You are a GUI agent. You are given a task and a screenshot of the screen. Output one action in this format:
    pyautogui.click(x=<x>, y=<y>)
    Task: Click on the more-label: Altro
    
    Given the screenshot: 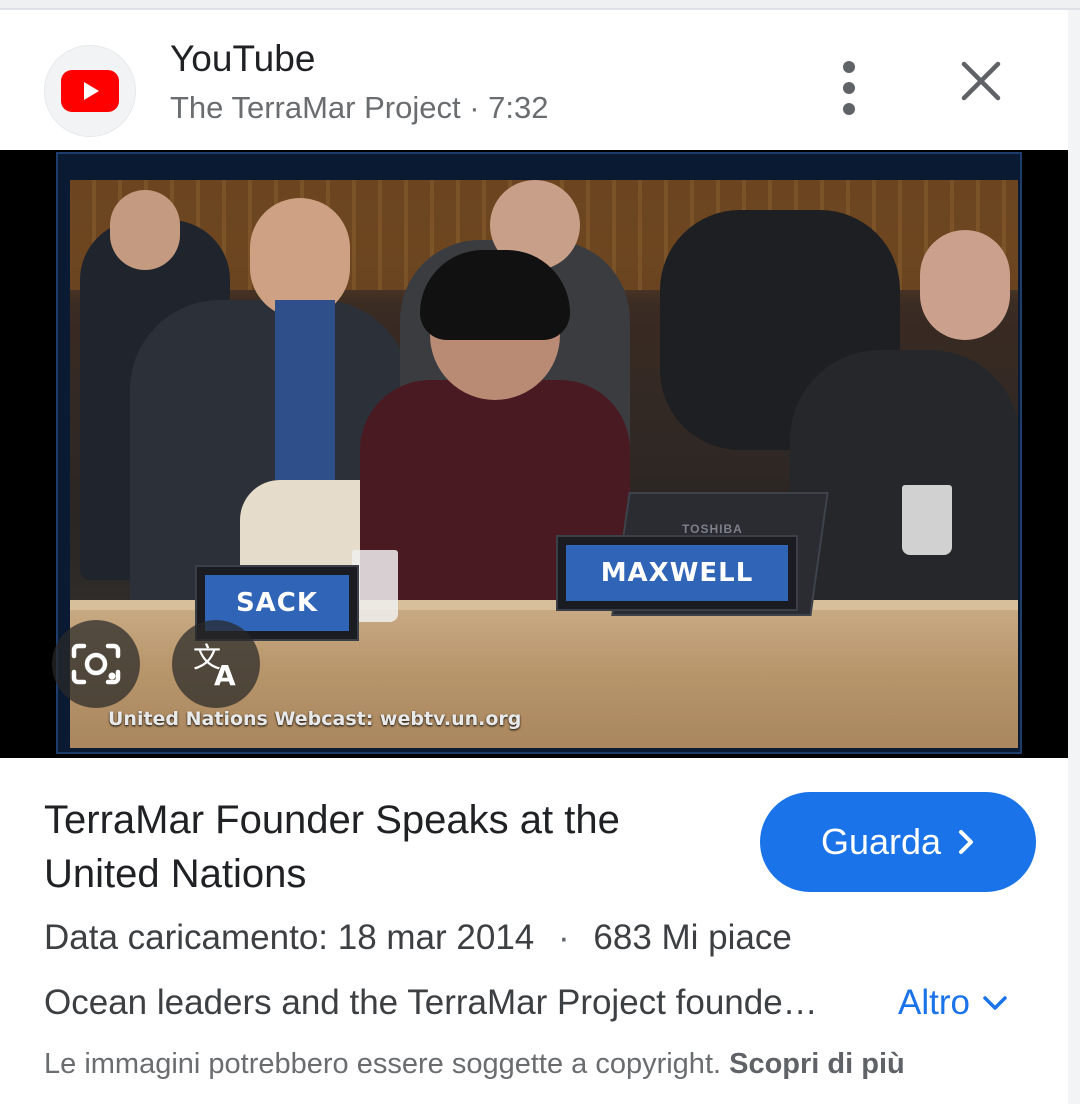 What is the action you would take?
    pyautogui.click(x=934, y=1002)
    